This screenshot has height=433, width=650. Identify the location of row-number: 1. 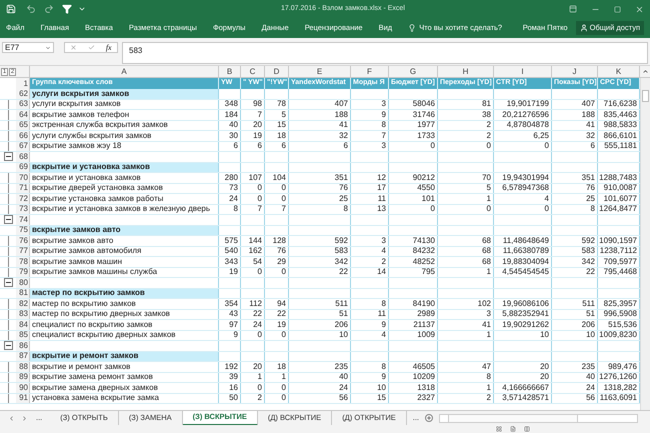
(23, 83).